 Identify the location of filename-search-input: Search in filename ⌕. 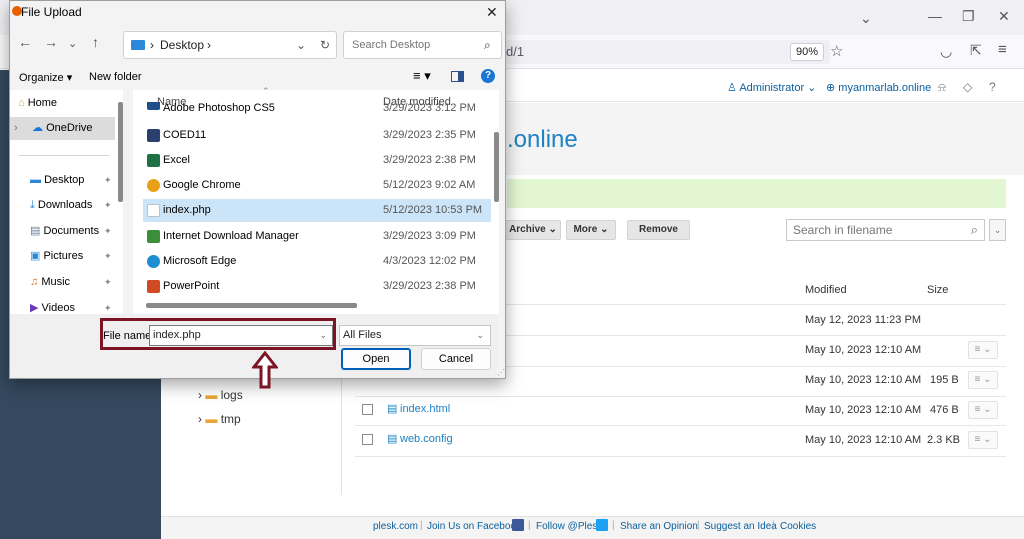
(885, 230).